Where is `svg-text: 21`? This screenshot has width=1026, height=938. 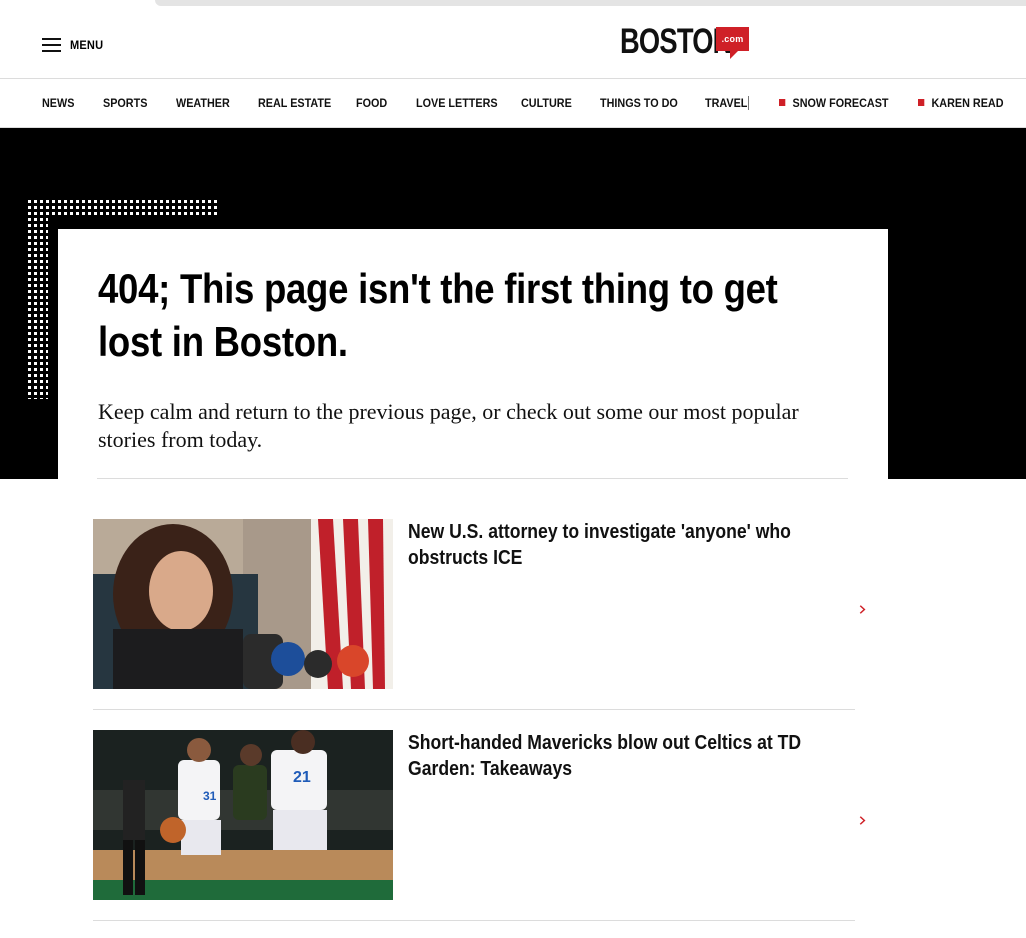
svg-text: 21 is located at coordinates (302, 777).